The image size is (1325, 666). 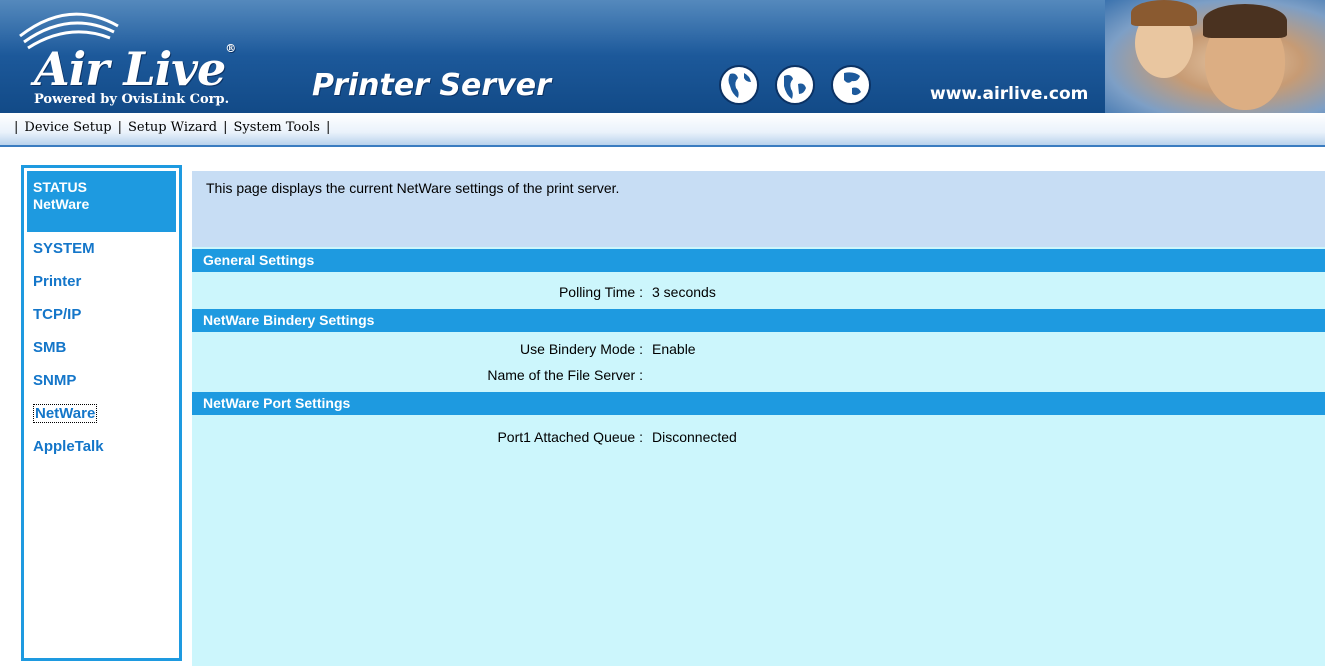 I want to click on setting-row-bindery-mode: Use Bindery Mode : Enable, so click(x=758, y=349).